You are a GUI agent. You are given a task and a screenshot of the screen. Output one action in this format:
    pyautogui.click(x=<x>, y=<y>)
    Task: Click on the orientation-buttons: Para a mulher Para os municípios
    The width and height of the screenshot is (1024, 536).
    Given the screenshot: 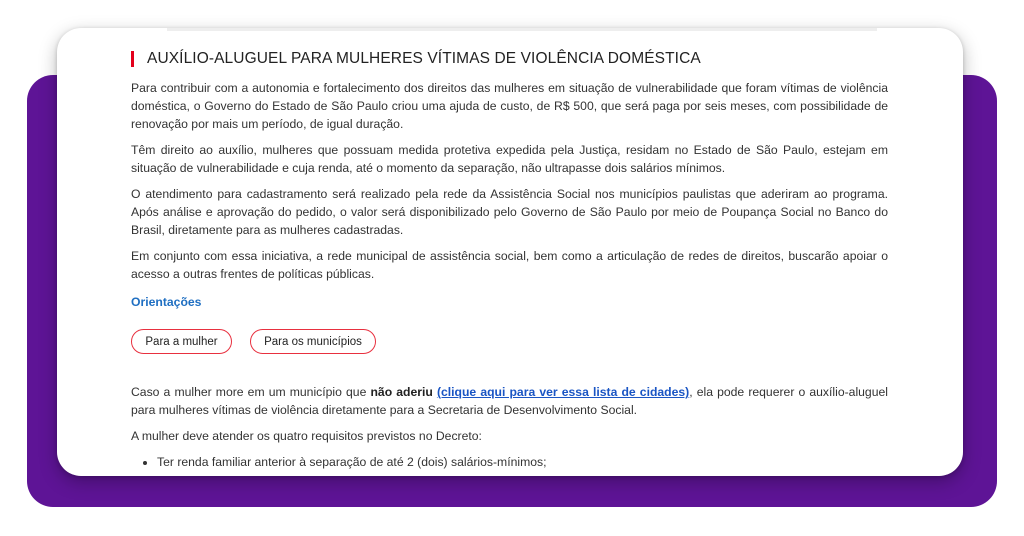 What is the action you would take?
    pyautogui.click(x=509, y=341)
    